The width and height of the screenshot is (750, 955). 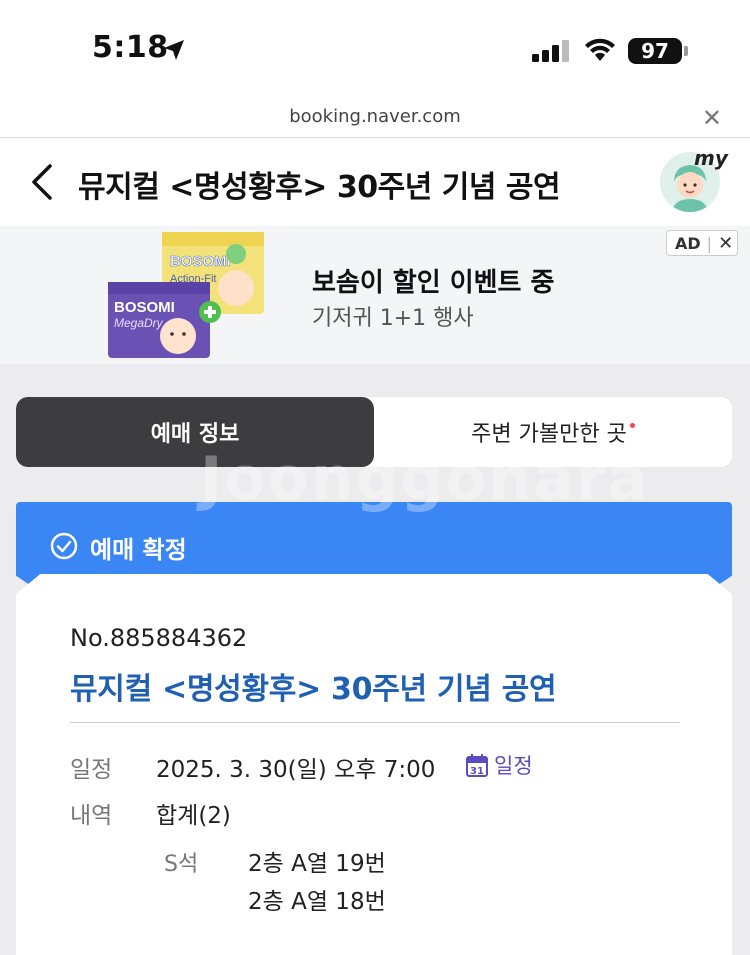 I want to click on check-circle-icon, so click(x=64, y=546).